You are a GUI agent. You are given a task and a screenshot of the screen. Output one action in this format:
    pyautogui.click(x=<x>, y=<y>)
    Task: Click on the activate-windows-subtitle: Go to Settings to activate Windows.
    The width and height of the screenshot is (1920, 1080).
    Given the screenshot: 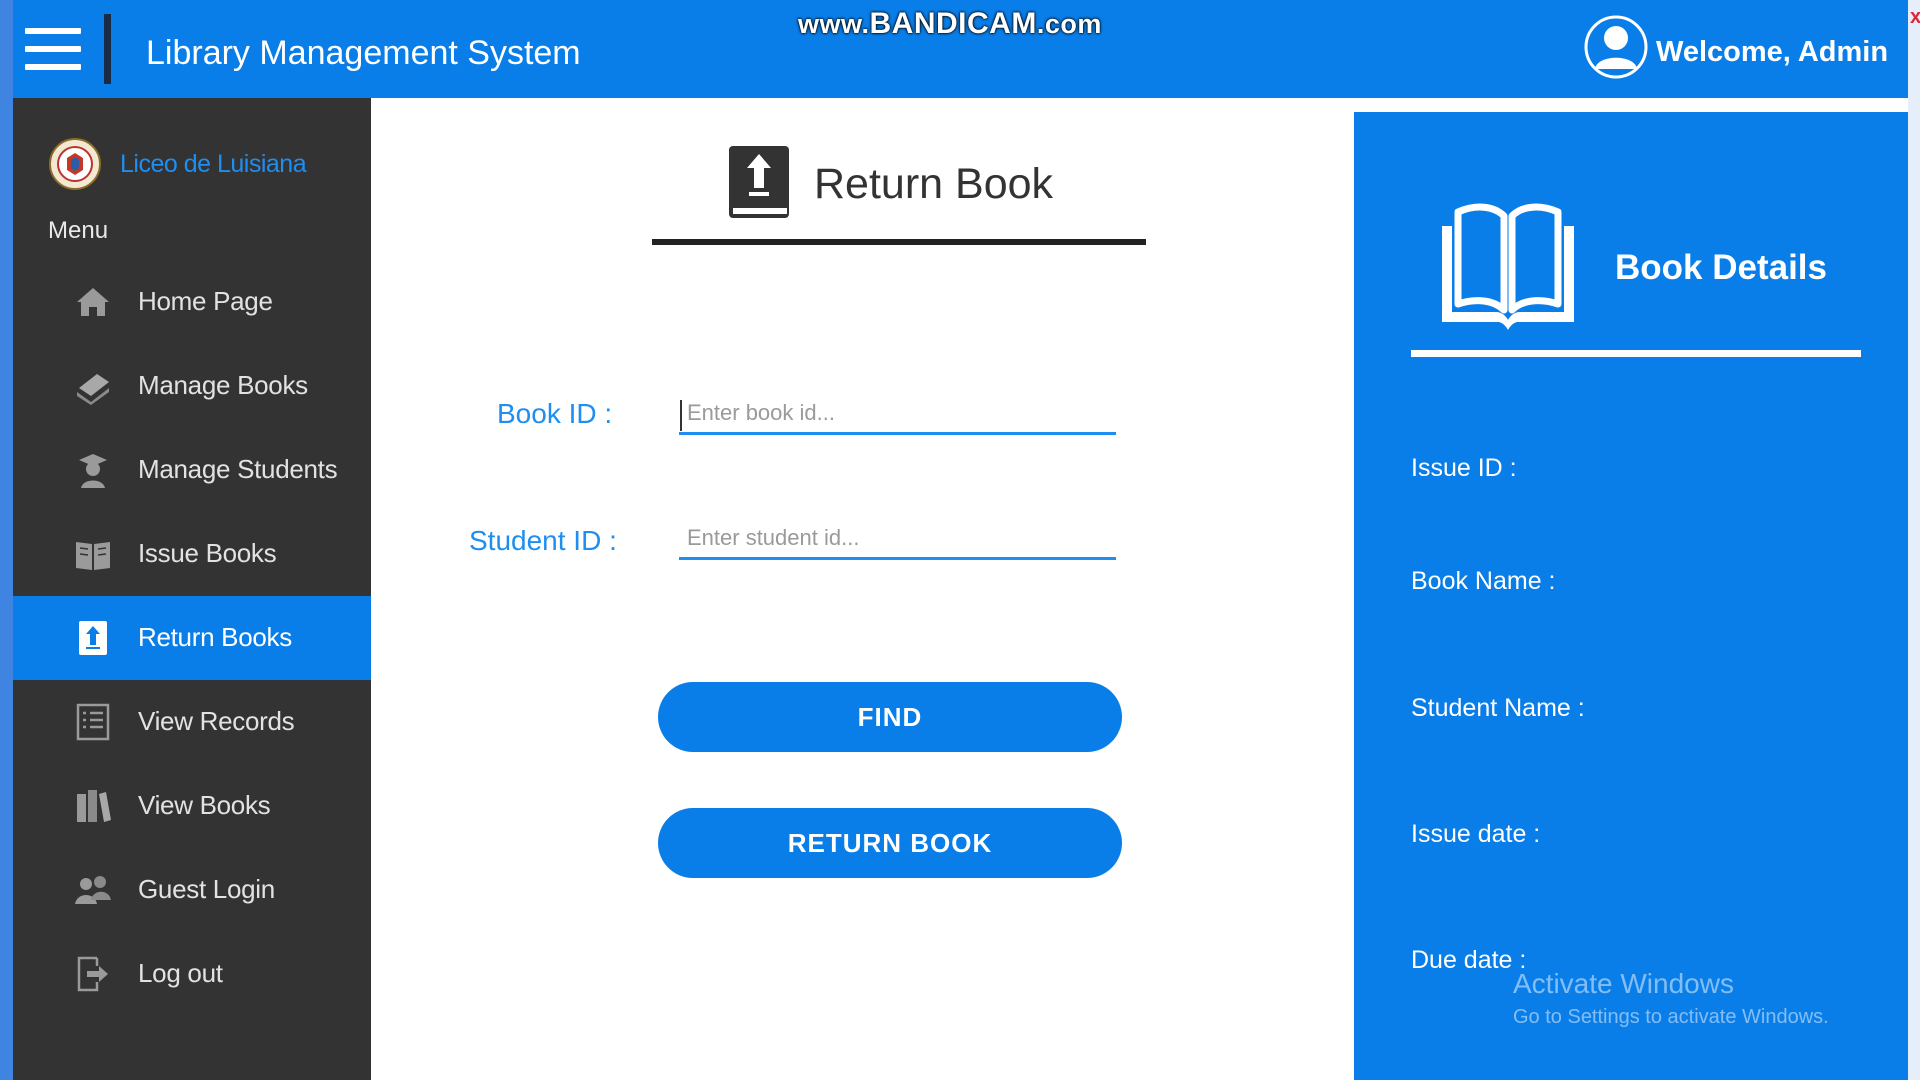 What is the action you would take?
    pyautogui.click(x=1671, y=1017)
    